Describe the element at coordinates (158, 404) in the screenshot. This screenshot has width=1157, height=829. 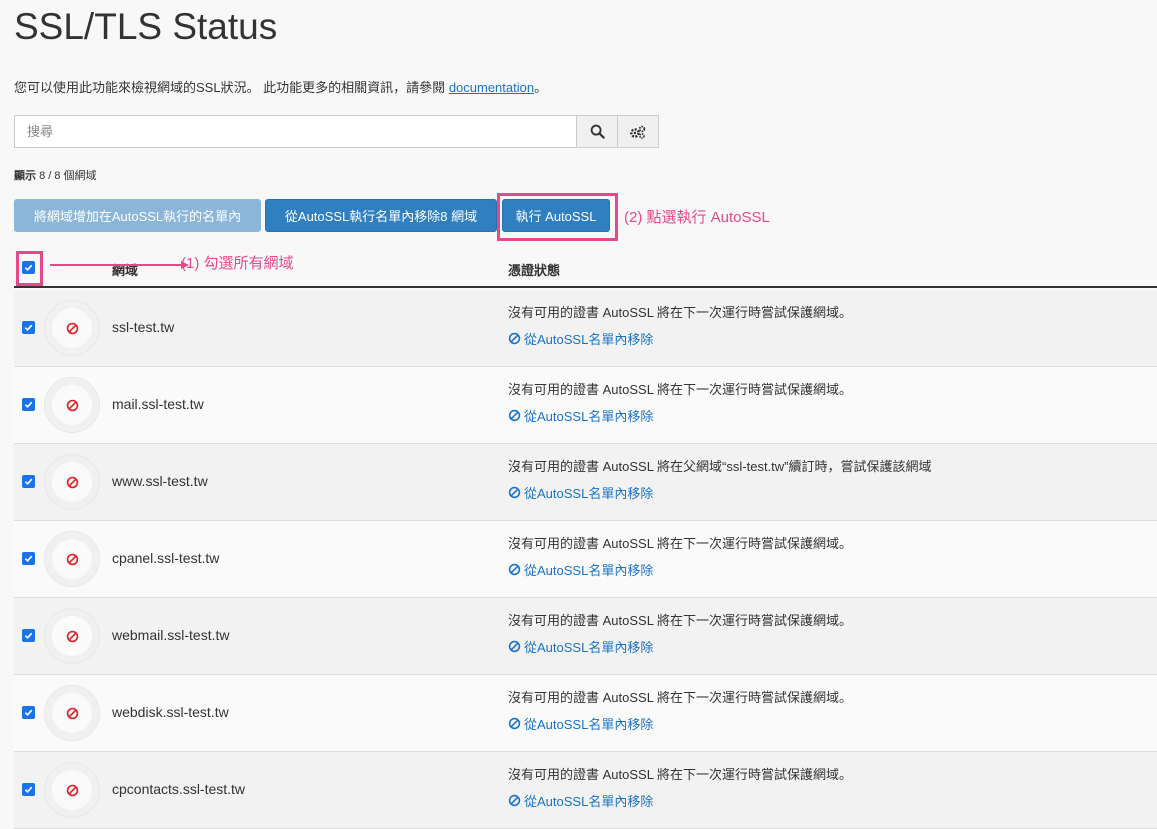
I see `domain-name: mail.ssl-test.tw` at that location.